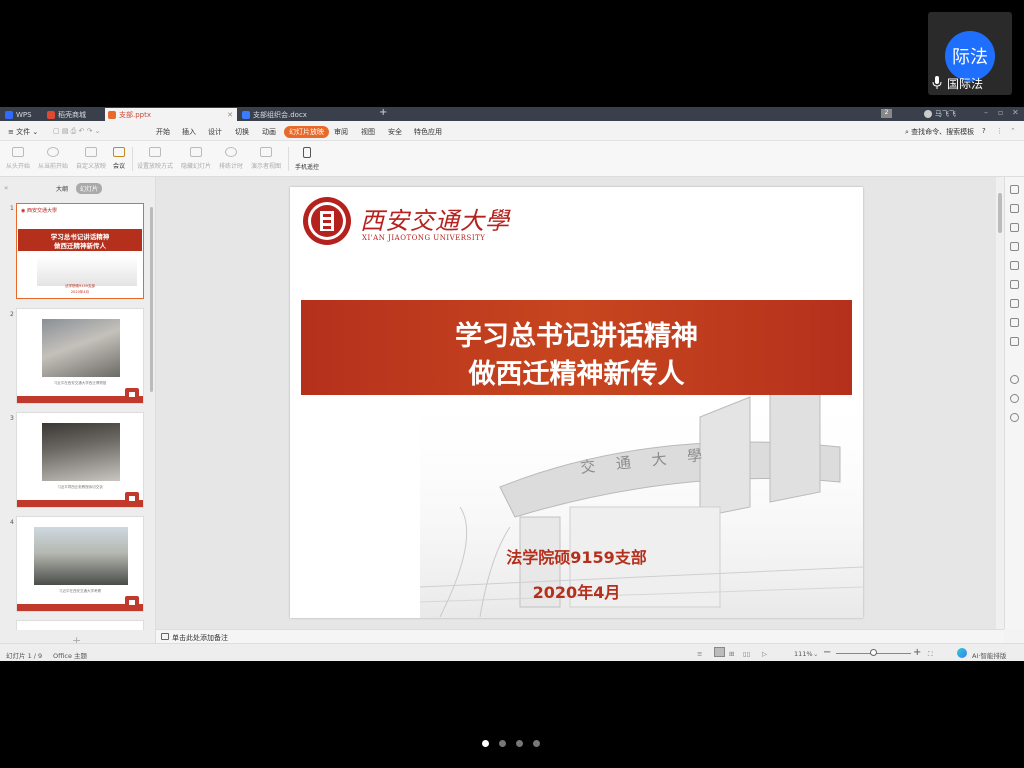 This screenshot has height=768, width=1024. I want to click on menu-slideshow: 幻灯片放映, so click(306, 132).